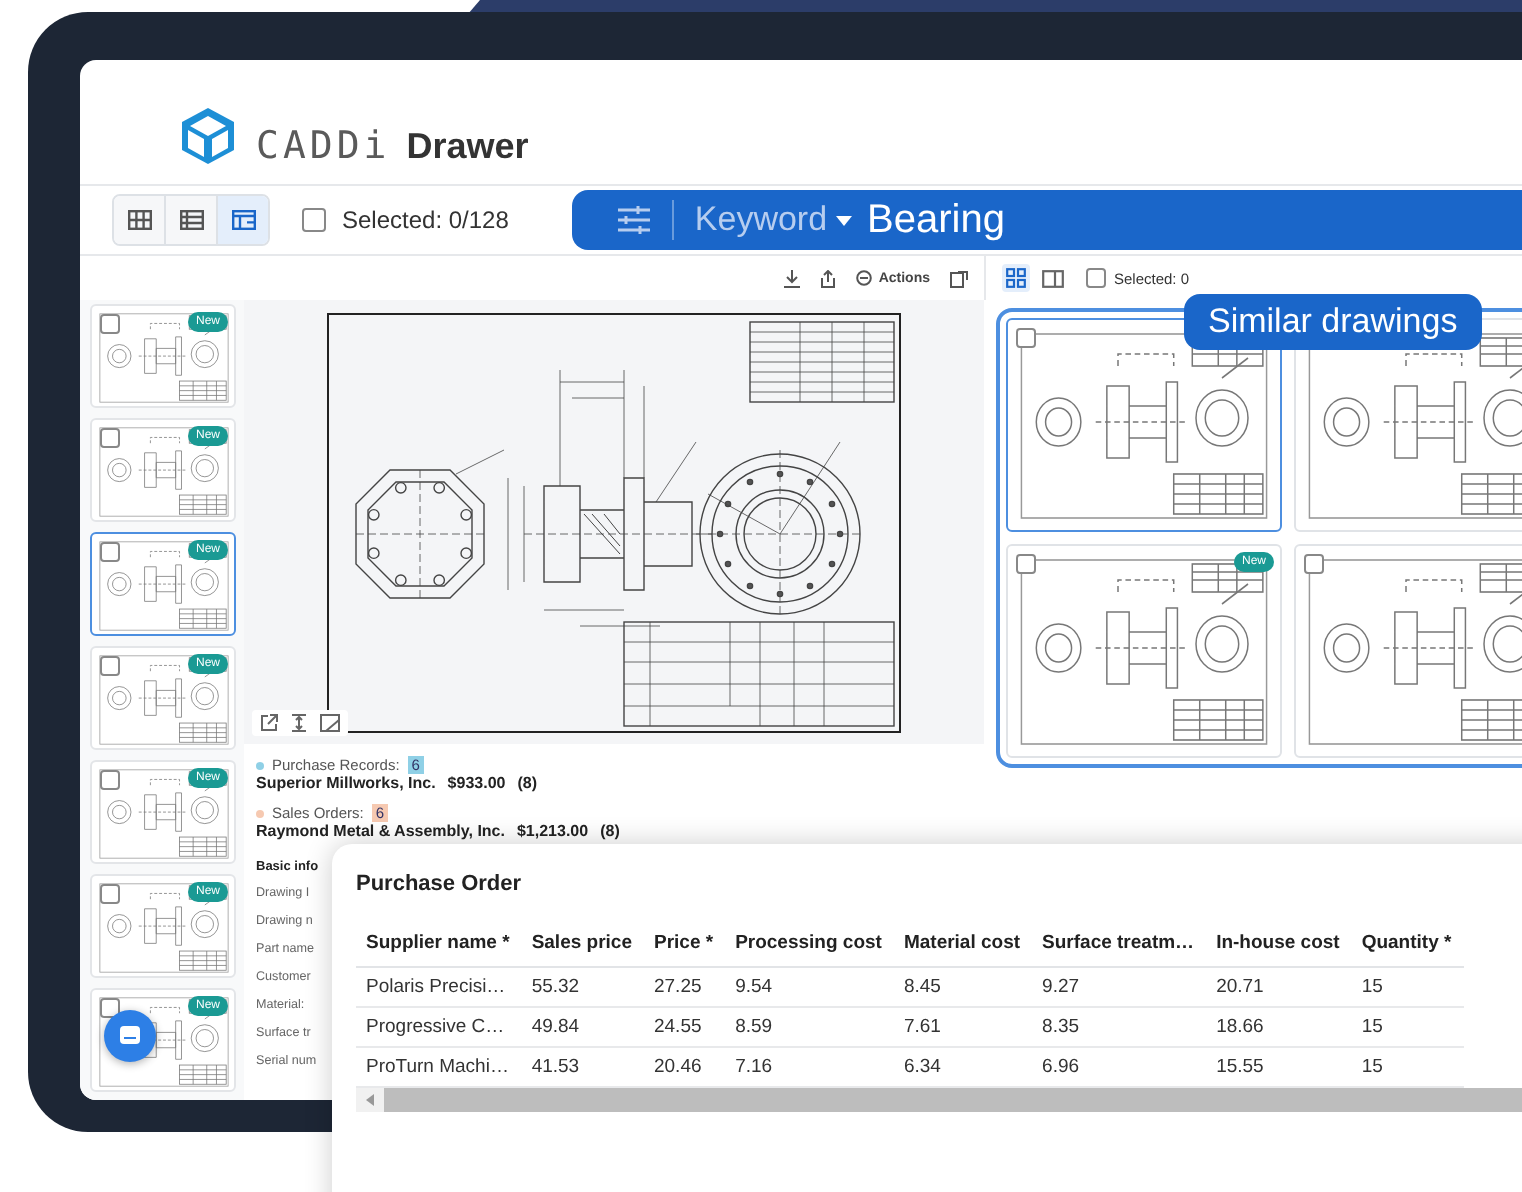  I want to click on amount: $1,213.00, so click(552, 831).